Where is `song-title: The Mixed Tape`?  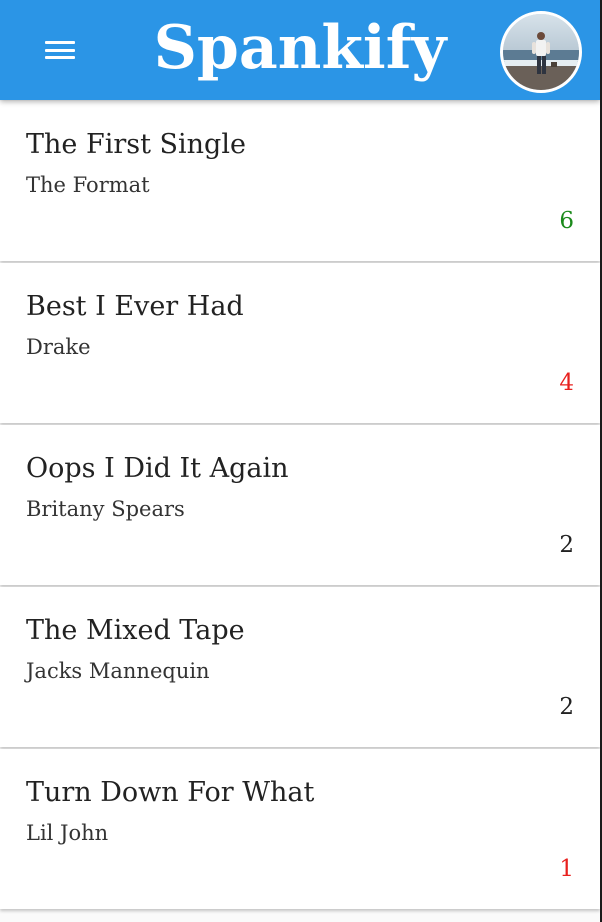 song-title: The Mixed Tape is located at coordinates (135, 630).